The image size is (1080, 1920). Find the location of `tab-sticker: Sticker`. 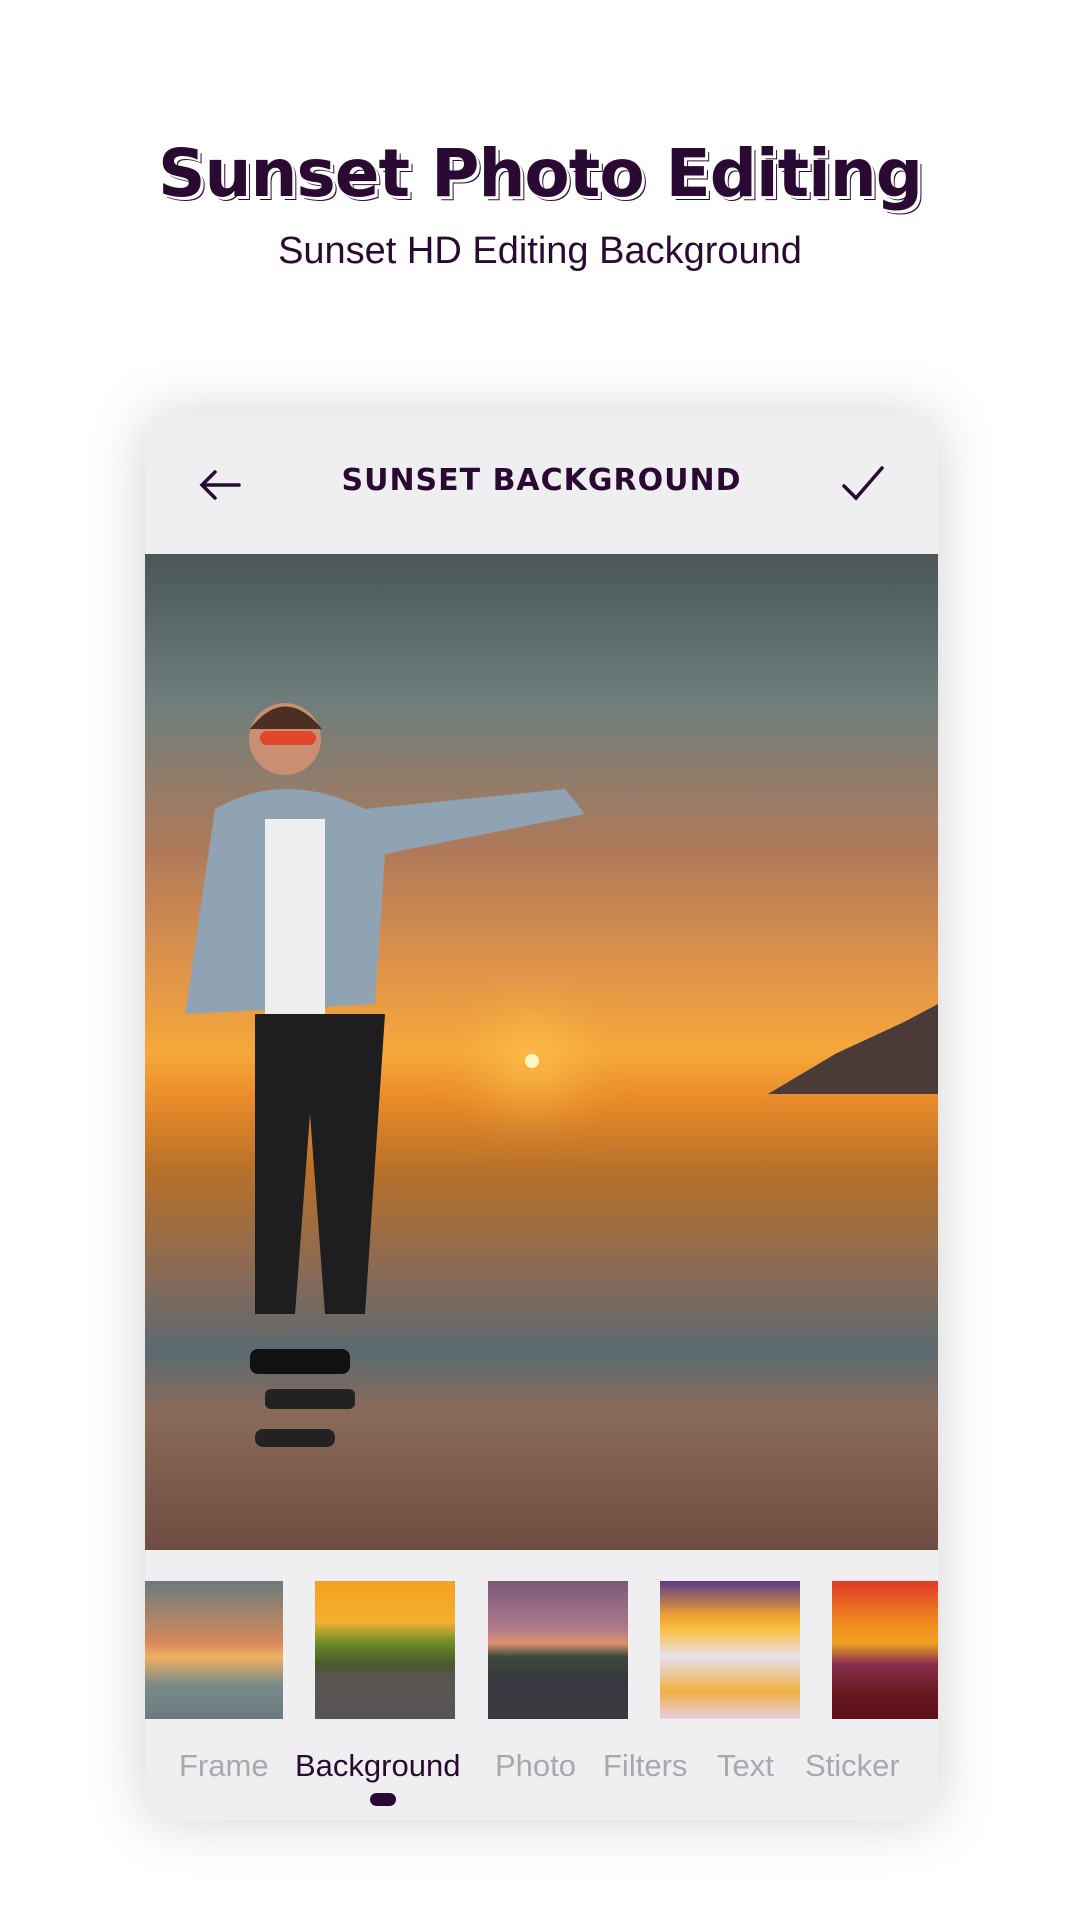

tab-sticker: Sticker is located at coordinates (852, 1766).